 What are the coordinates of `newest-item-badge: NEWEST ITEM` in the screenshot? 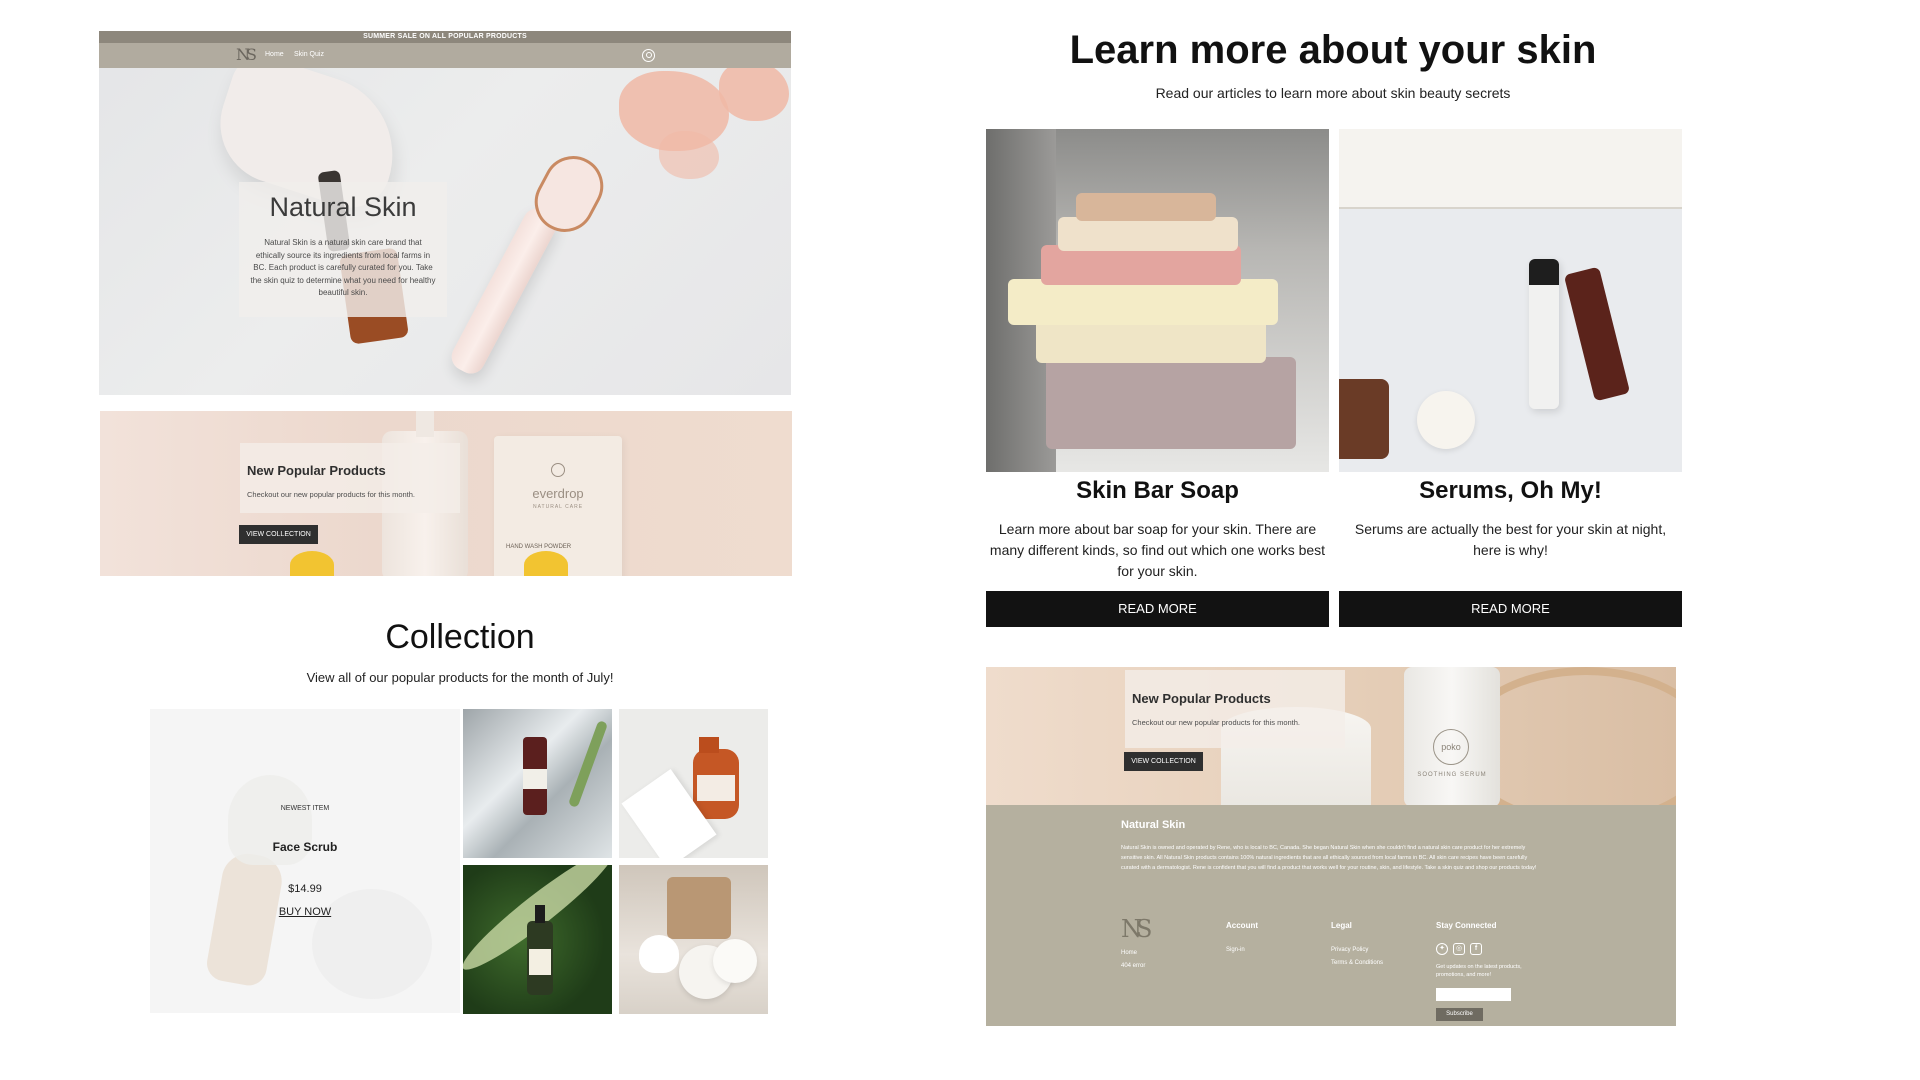 It's located at (305, 808).